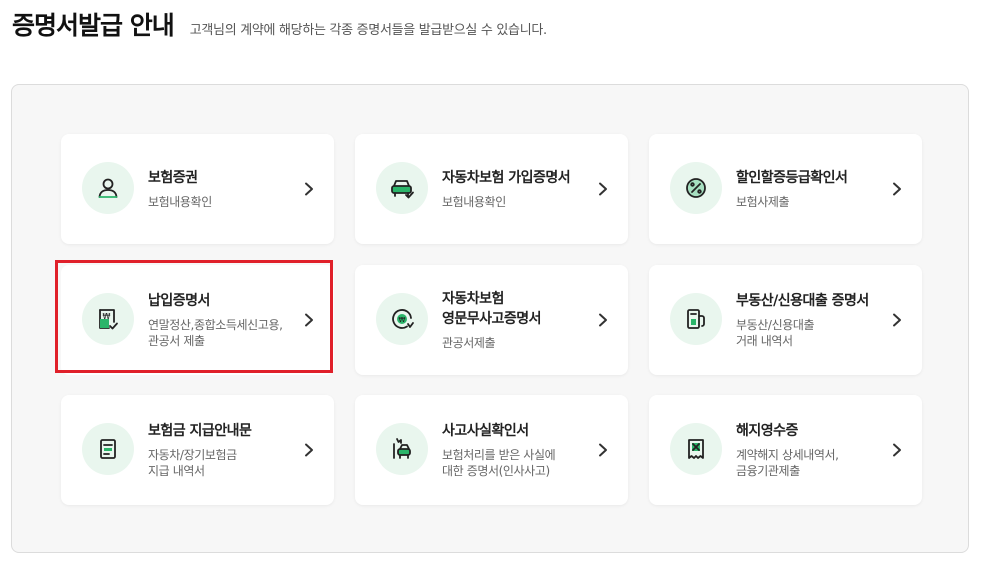  Describe the element at coordinates (485, 431) in the screenshot. I see `card-title: 사고사실확인서` at that location.